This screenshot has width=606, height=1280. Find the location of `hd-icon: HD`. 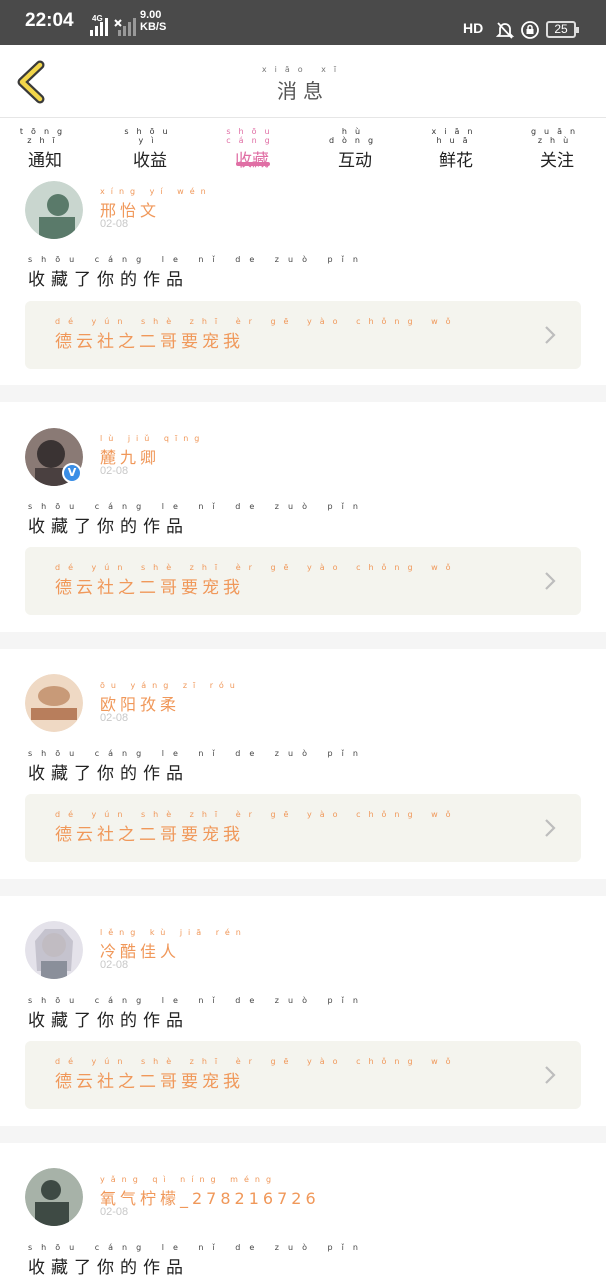

hd-icon: HD is located at coordinates (473, 28).